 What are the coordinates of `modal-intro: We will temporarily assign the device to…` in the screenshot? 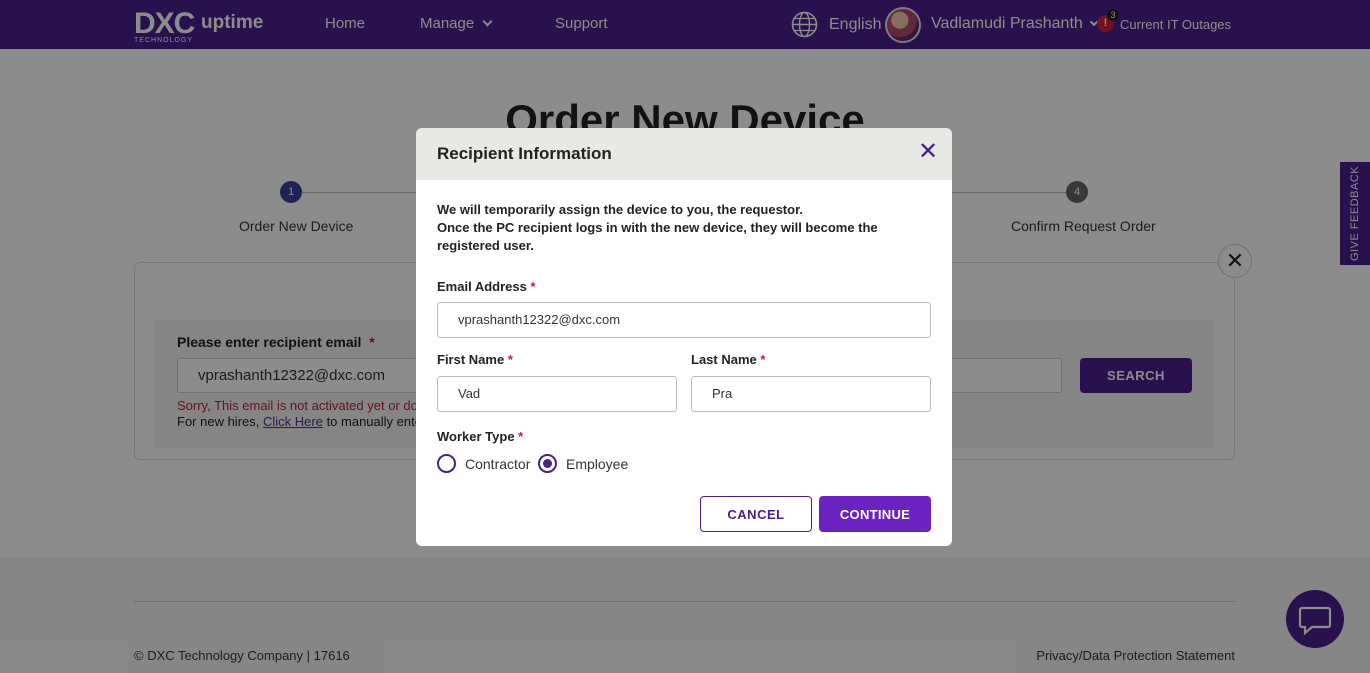 It's located at (687, 228).